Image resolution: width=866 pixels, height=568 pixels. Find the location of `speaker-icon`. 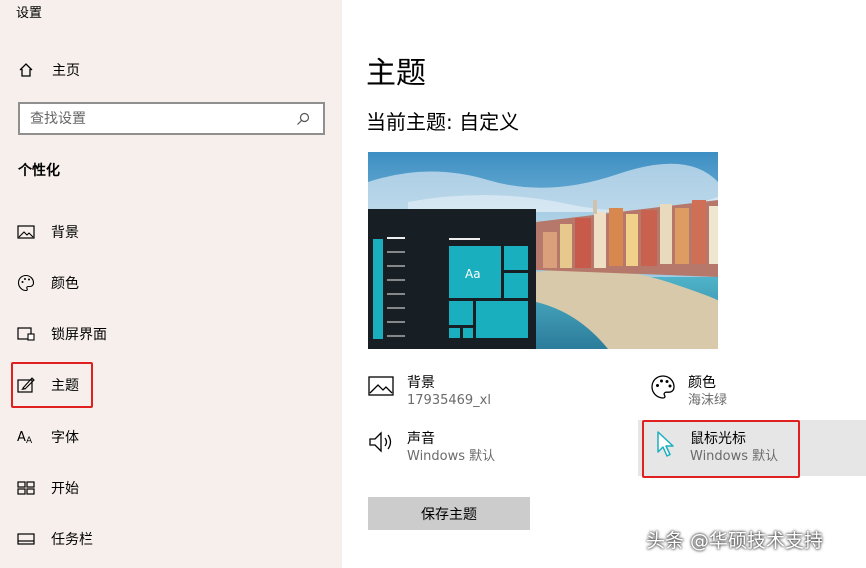

speaker-icon is located at coordinates (381, 444).